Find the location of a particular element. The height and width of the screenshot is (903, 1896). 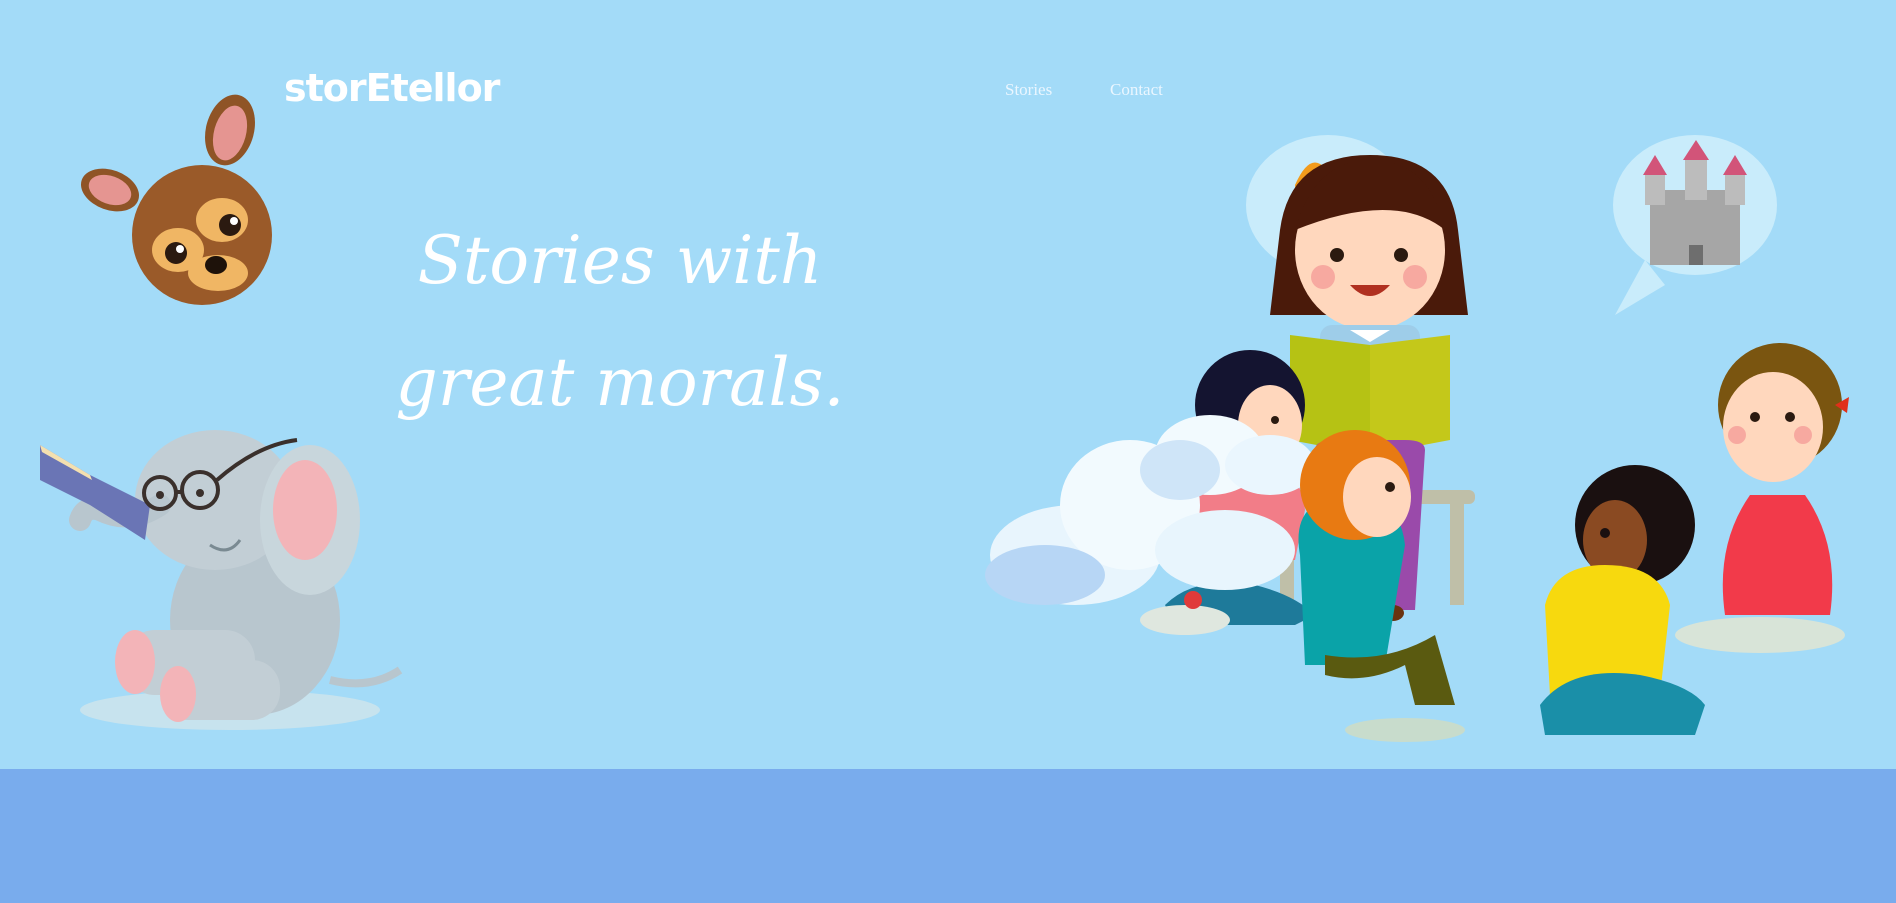

nav-stories-link: Stories is located at coordinates (1028, 90).